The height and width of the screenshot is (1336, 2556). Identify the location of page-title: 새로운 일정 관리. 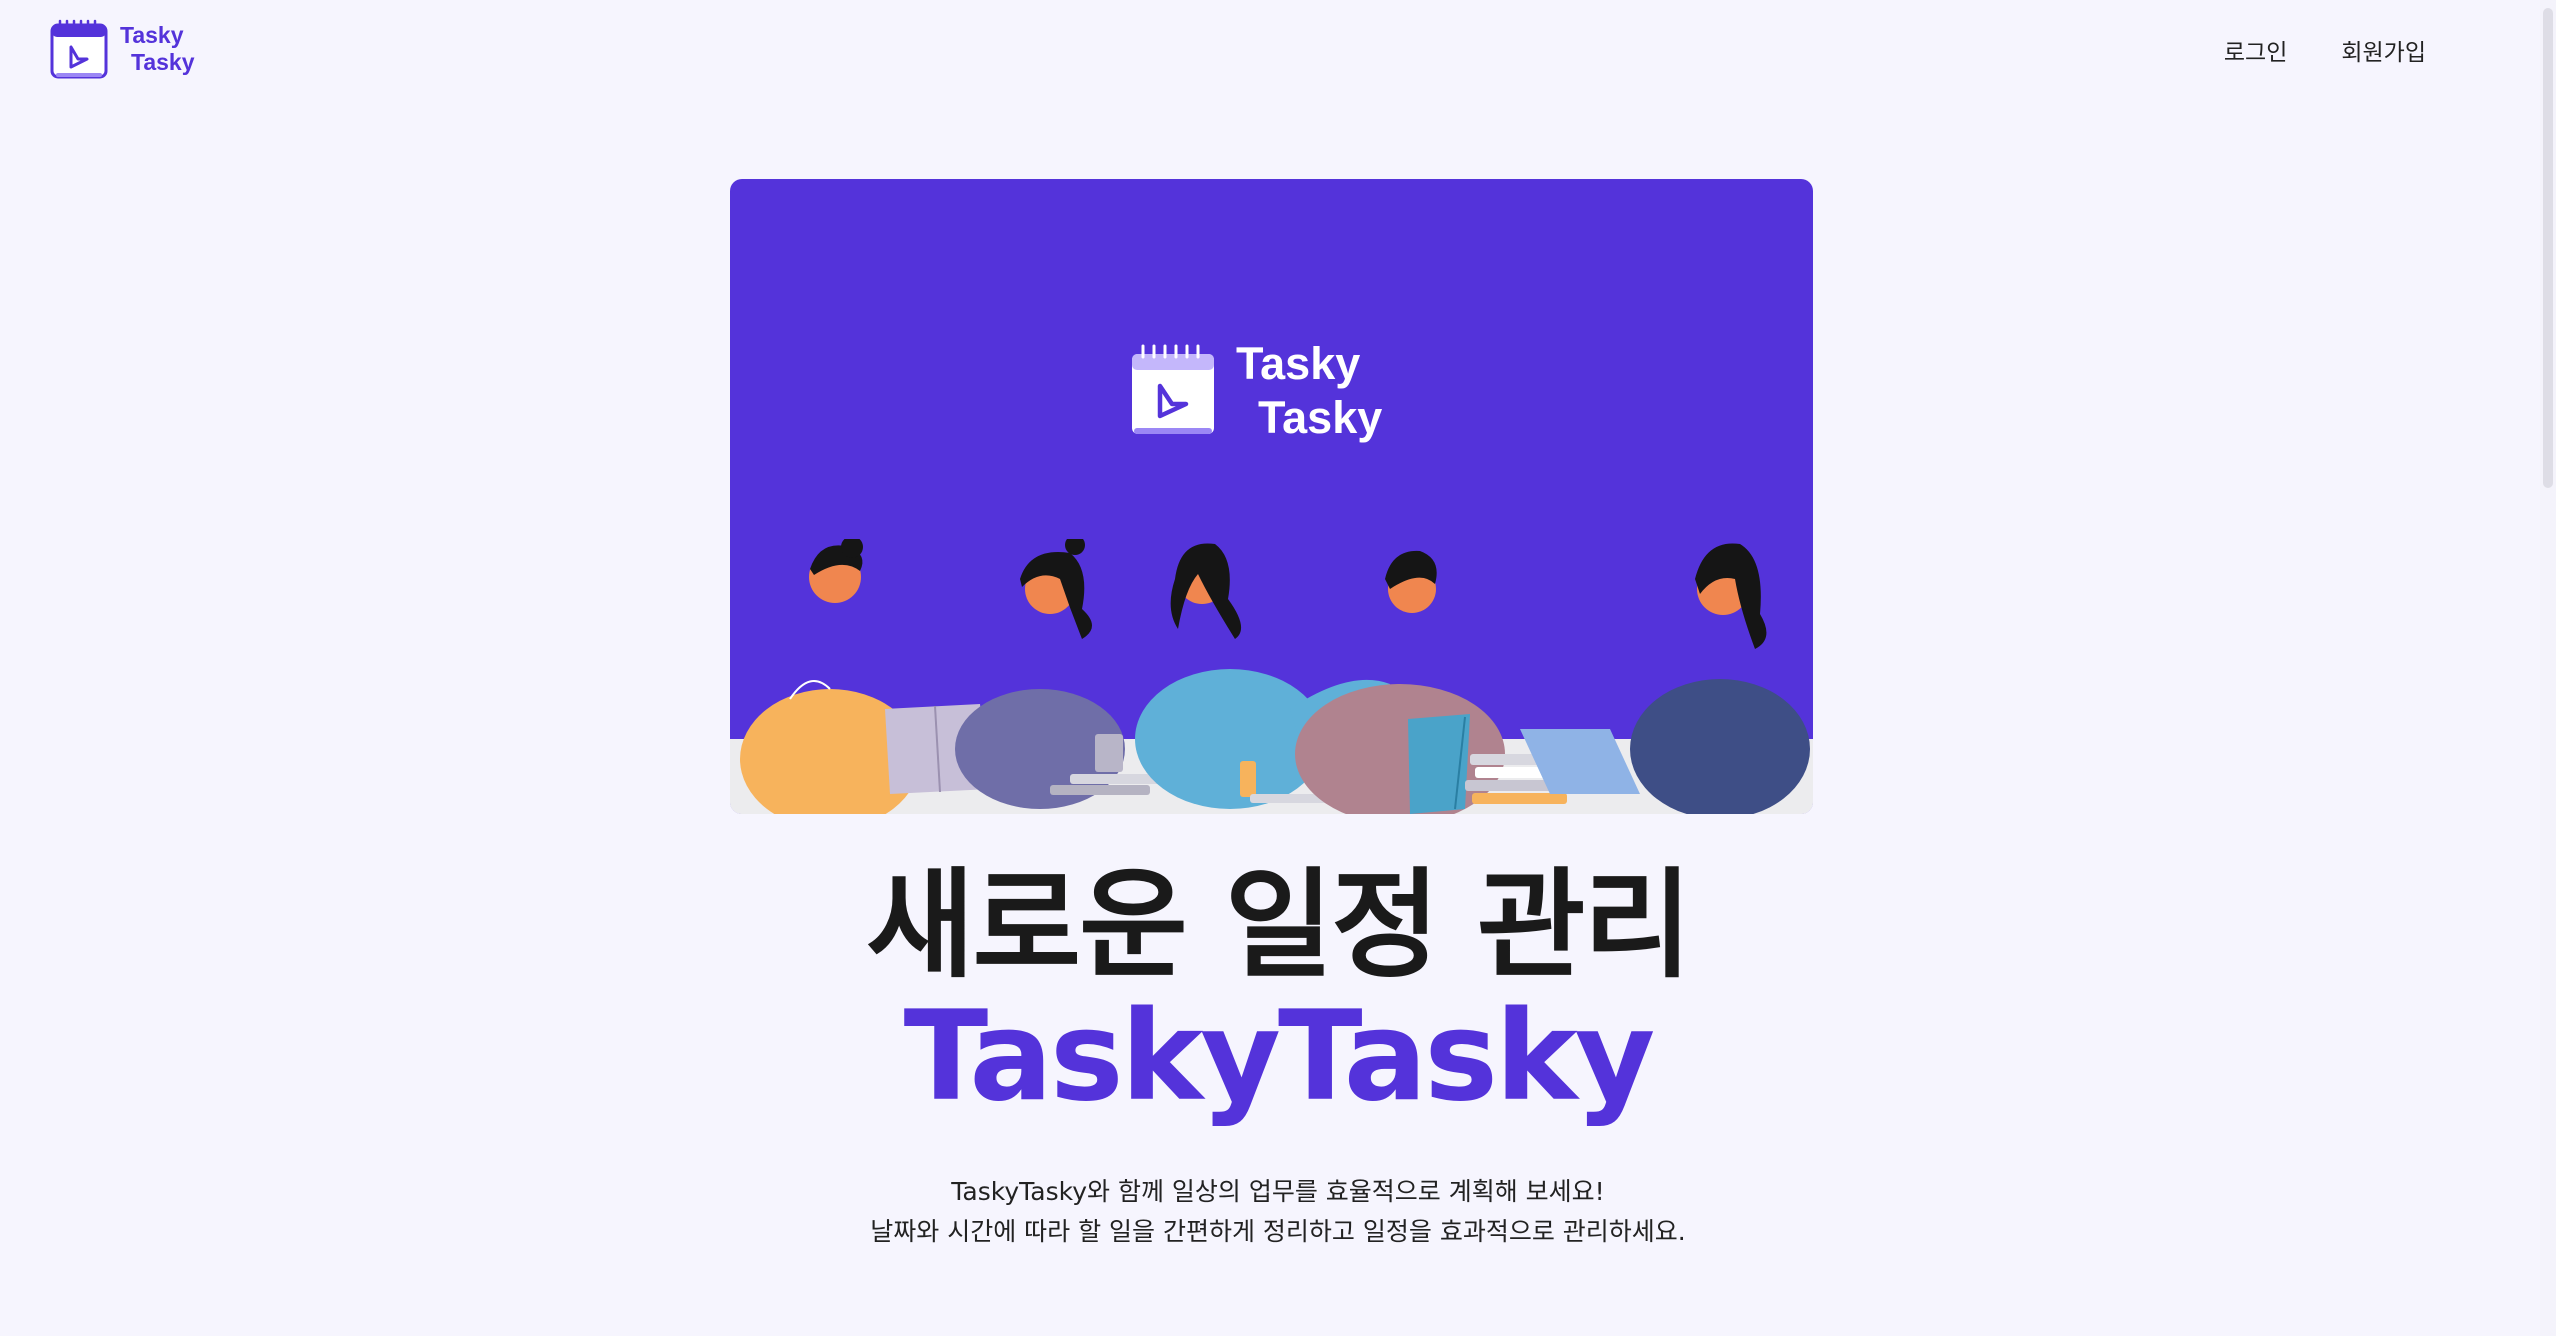
(1278, 925).